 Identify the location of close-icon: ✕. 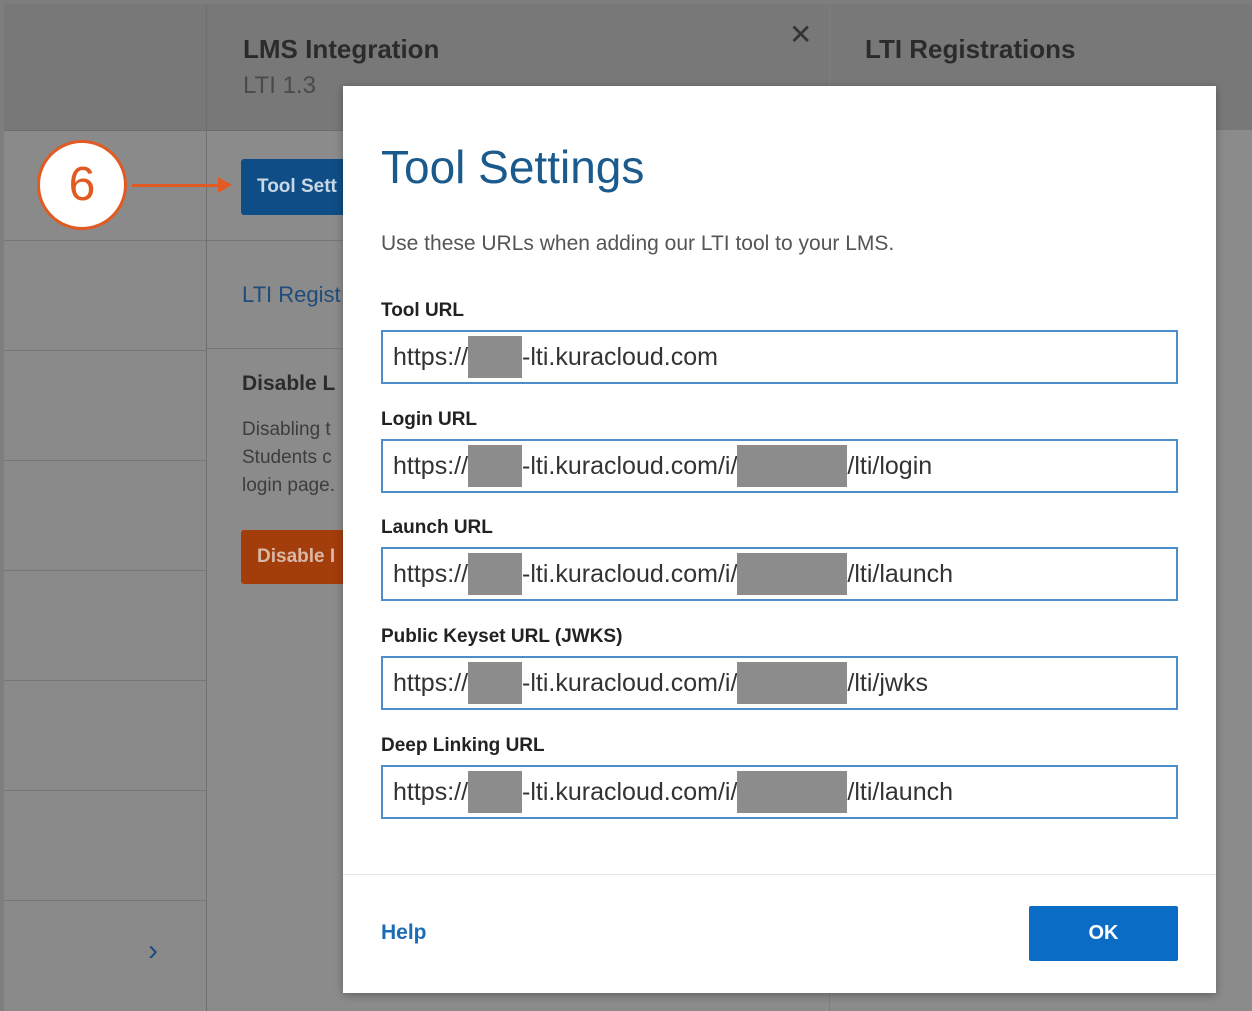
(800, 34).